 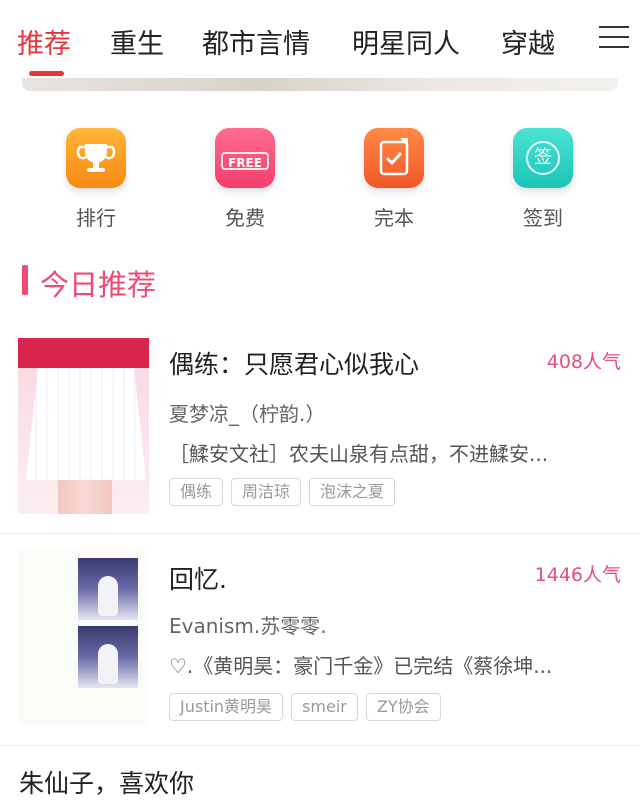 I want to click on book-popularity: 1446人气, so click(x=577, y=575).